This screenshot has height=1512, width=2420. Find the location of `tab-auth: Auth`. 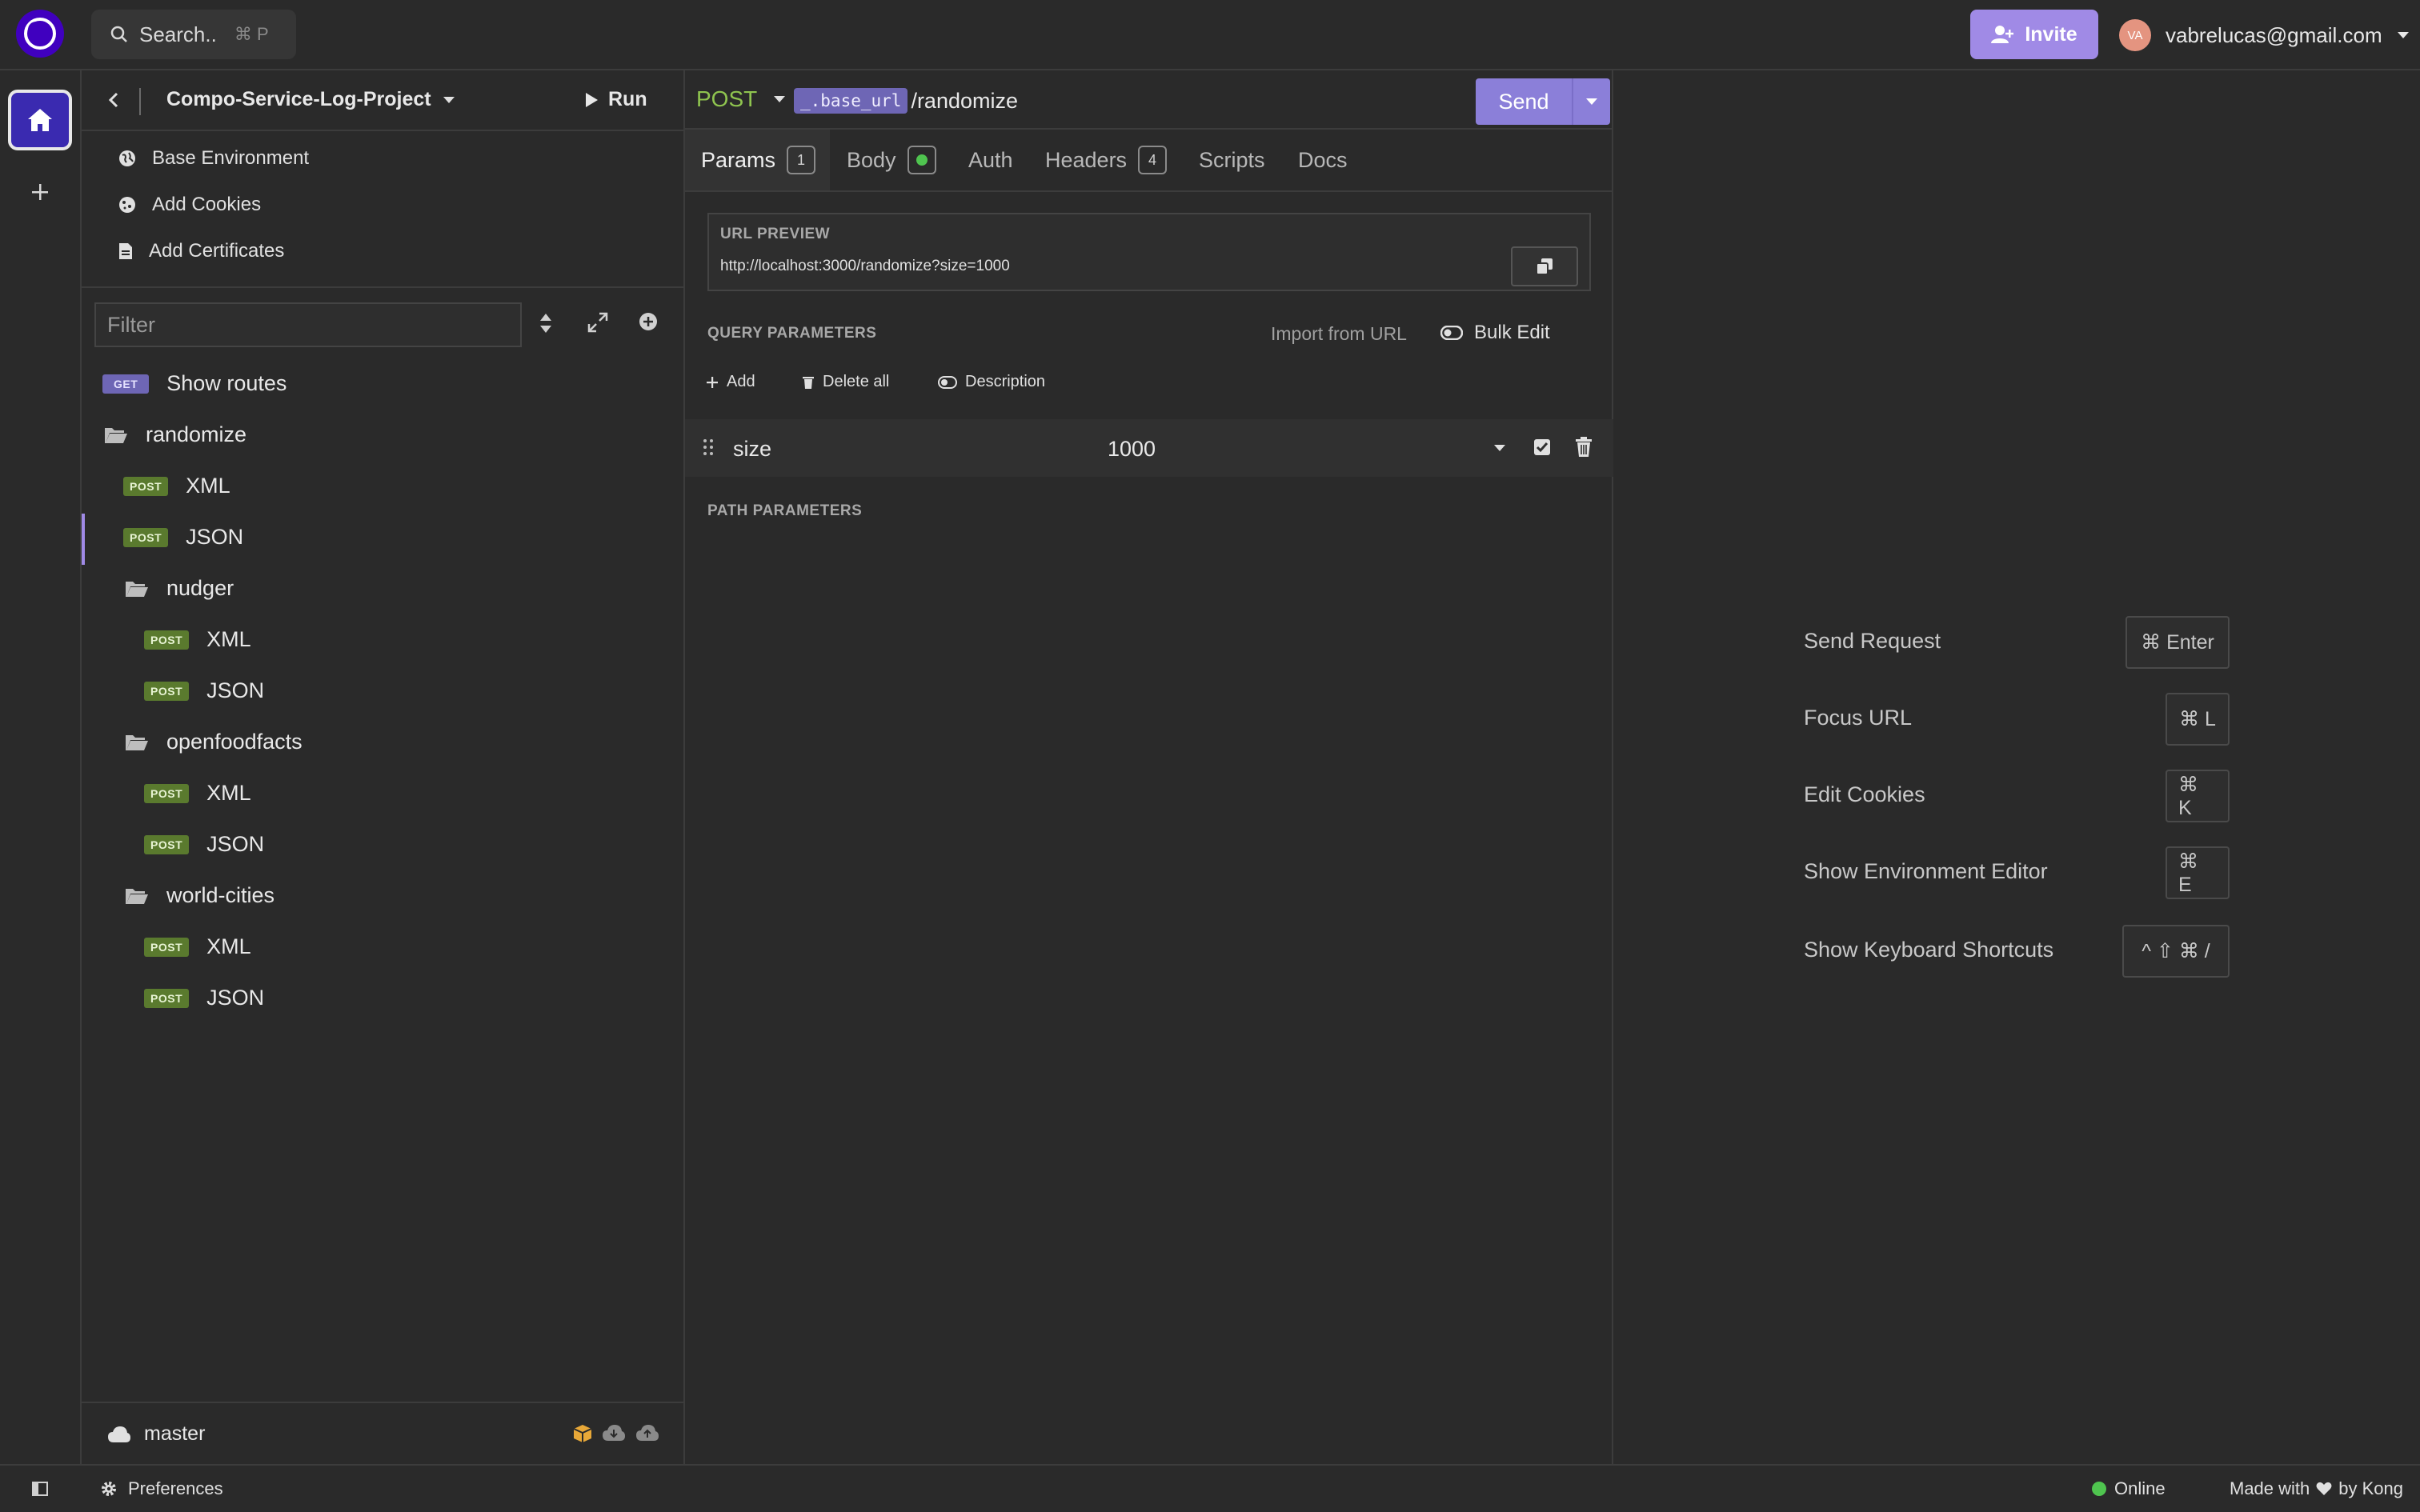

tab-auth: Auth is located at coordinates (990, 160).